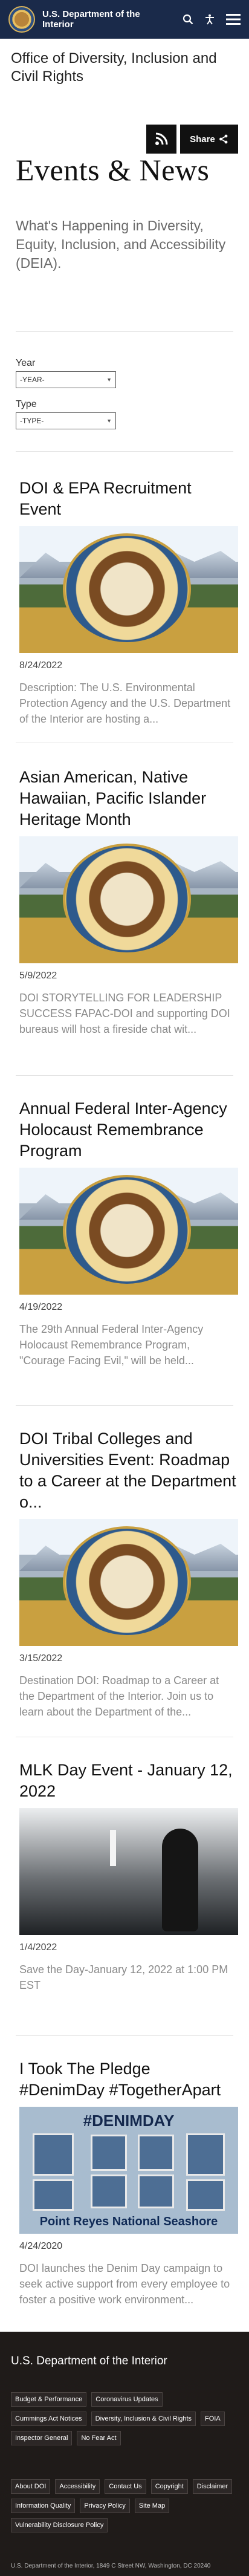  What do you see at coordinates (21, 20) in the screenshot?
I see `doi-seal-logo` at bounding box center [21, 20].